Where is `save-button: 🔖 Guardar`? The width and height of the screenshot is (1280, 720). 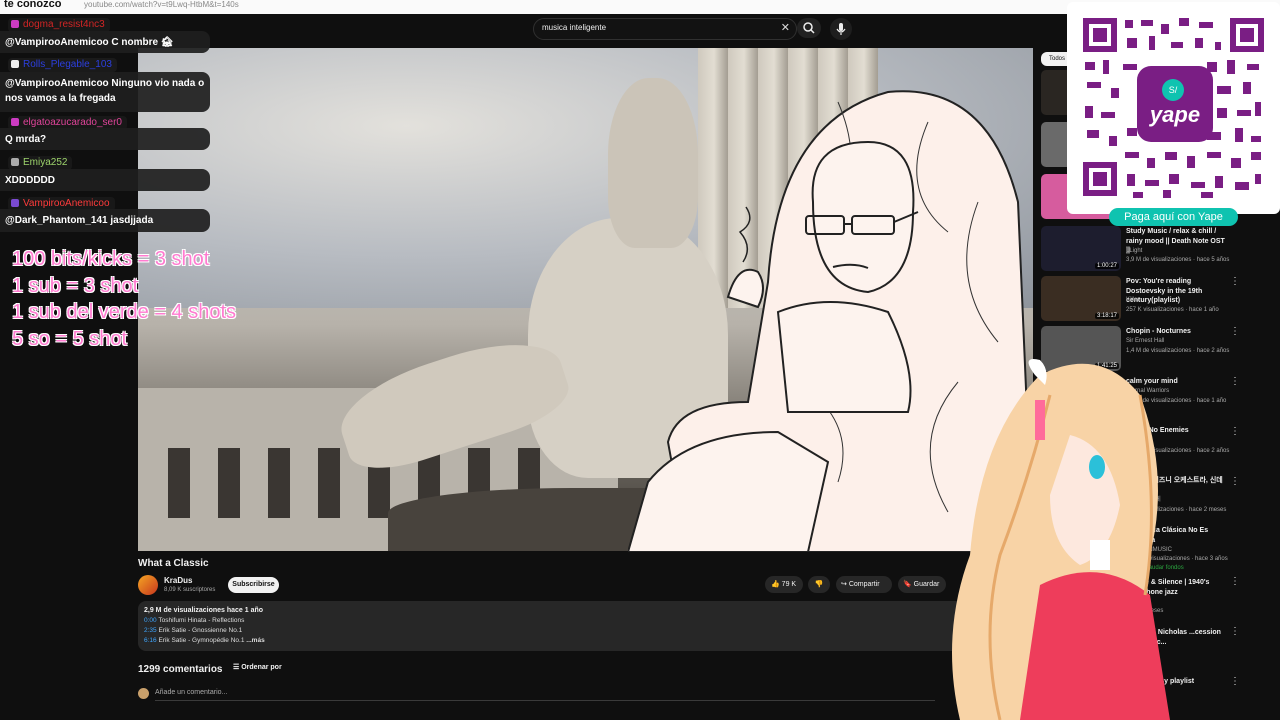
save-button: 🔖 Guardar is located at coordinates (922, 584).